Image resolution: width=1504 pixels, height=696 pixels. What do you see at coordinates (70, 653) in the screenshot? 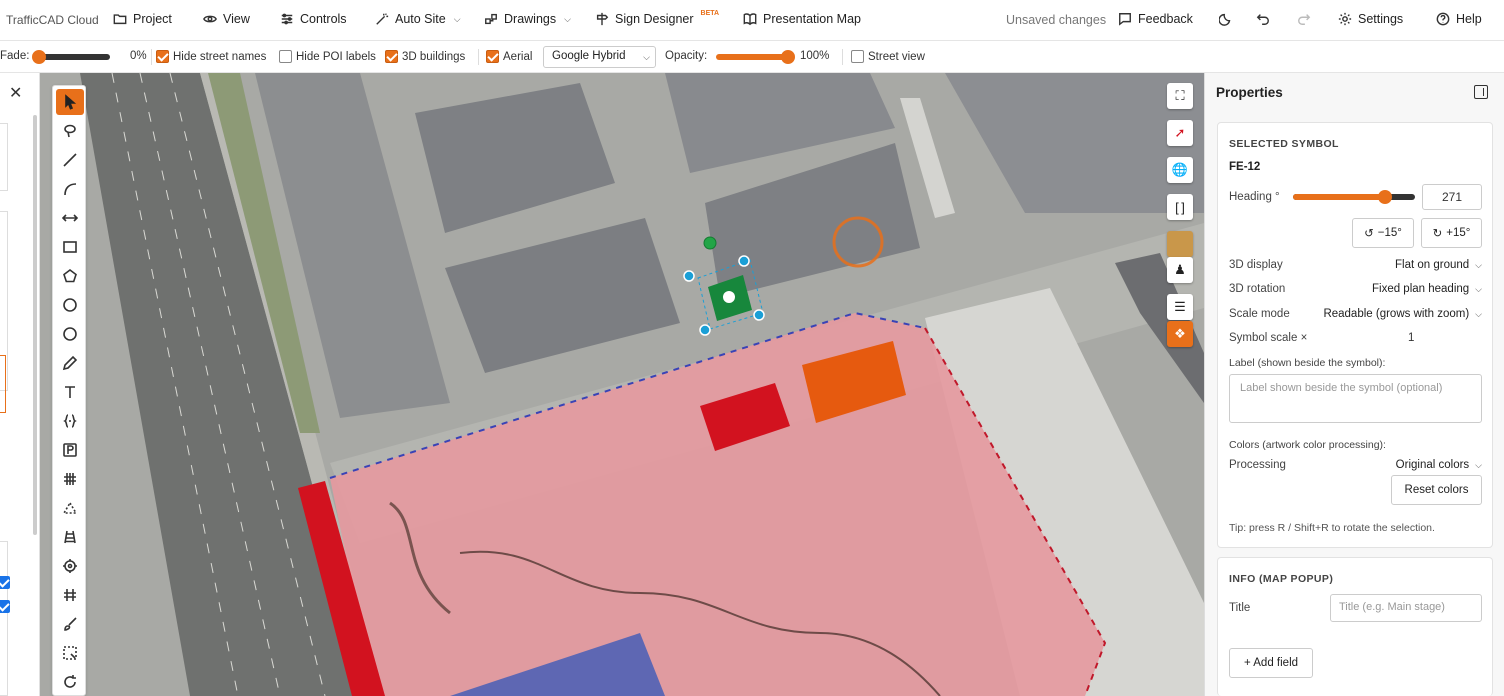
I see `marquee-tool` at bounding box center [70, 653].